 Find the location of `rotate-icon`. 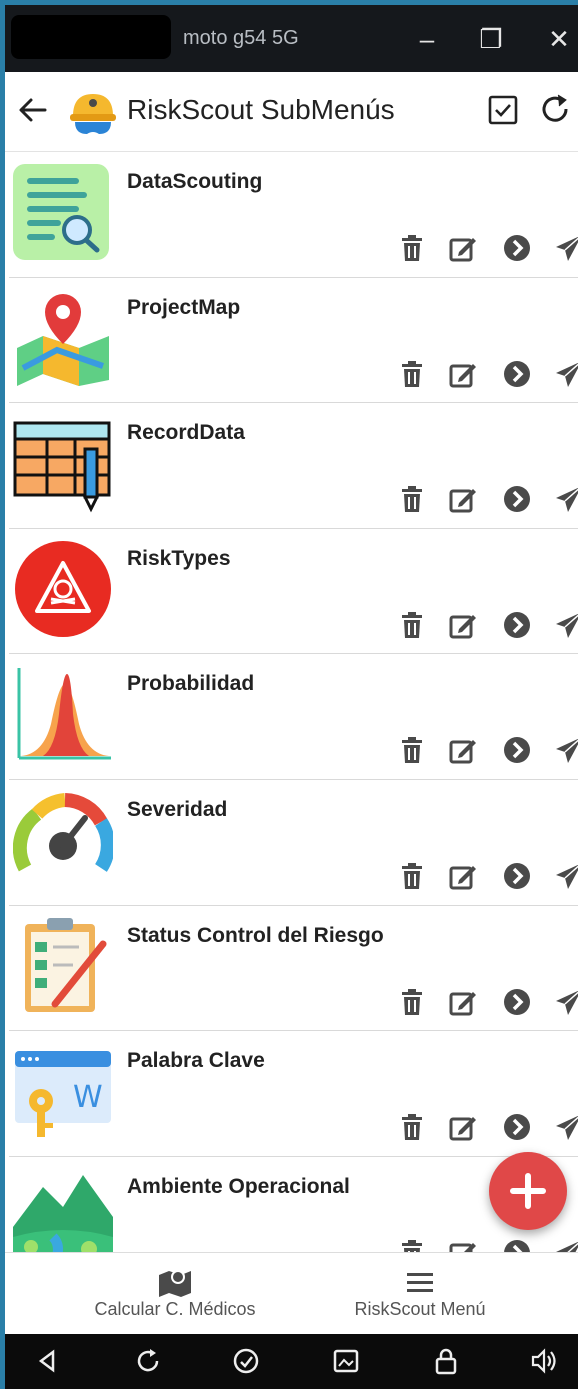

rotate-icon is located at coordinates (148, 1361).